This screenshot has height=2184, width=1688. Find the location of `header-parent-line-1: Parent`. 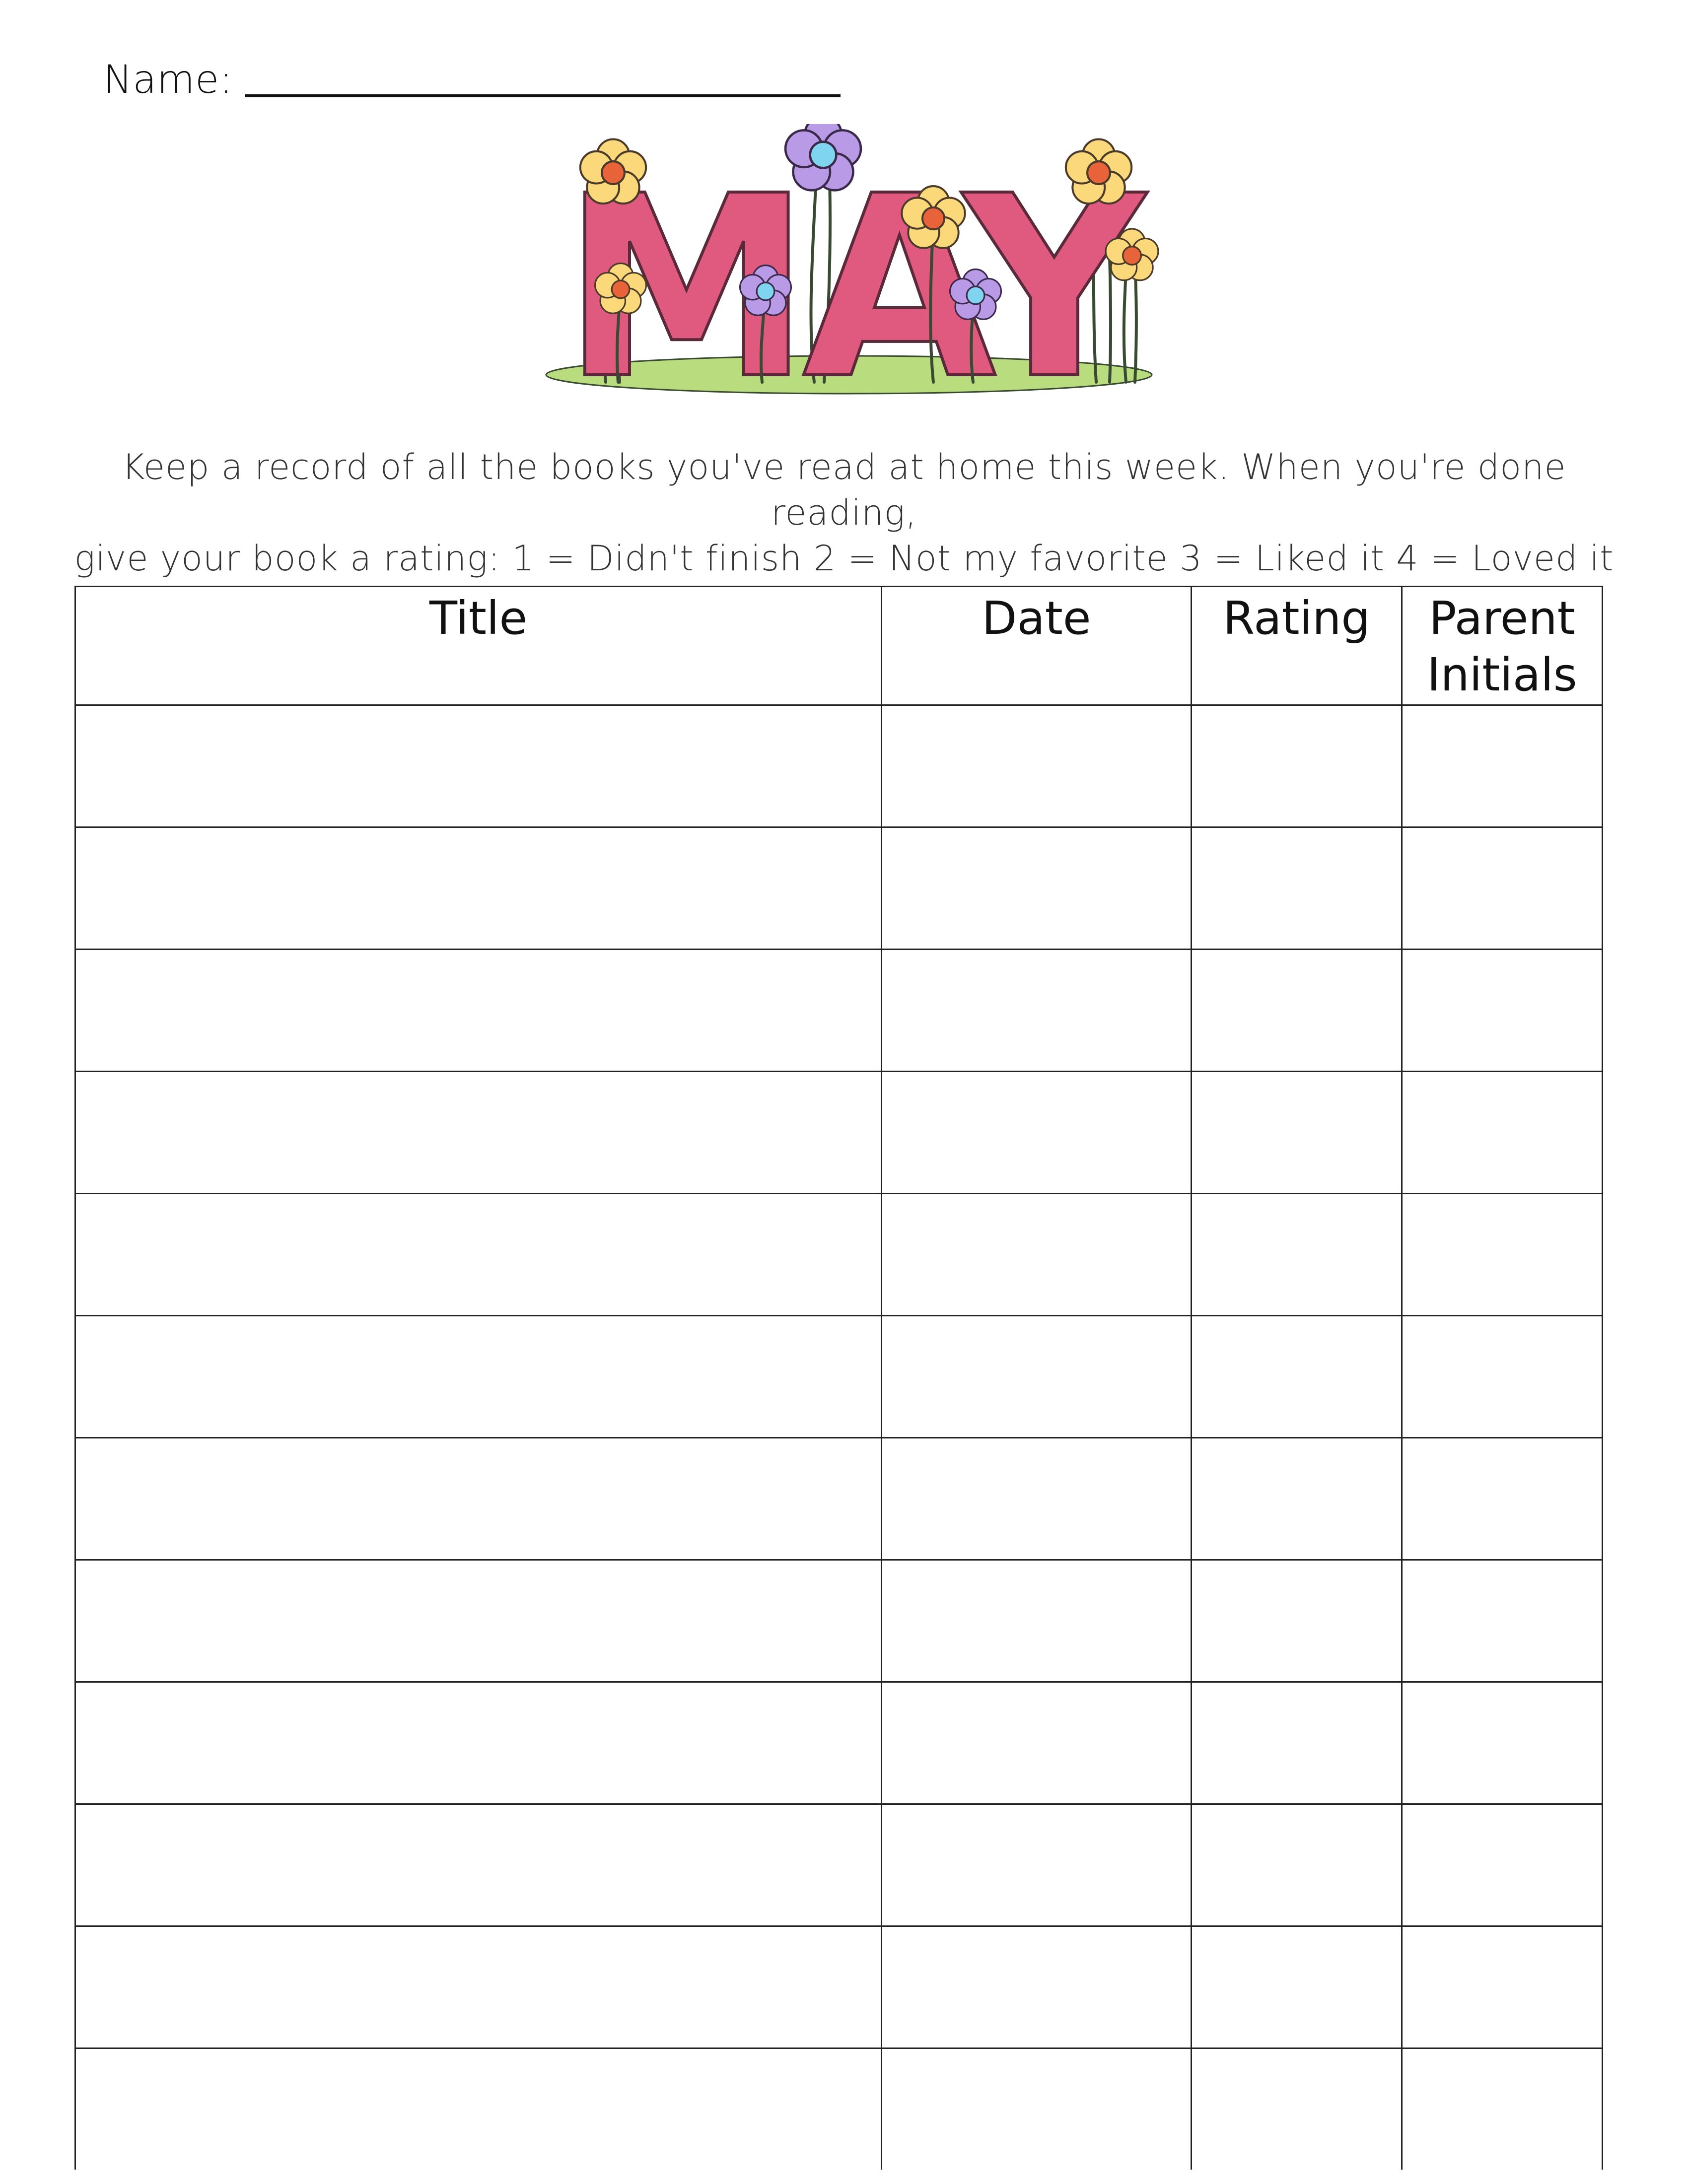

header-parent-line-1: Parent is located at coordinates (1502, 618).